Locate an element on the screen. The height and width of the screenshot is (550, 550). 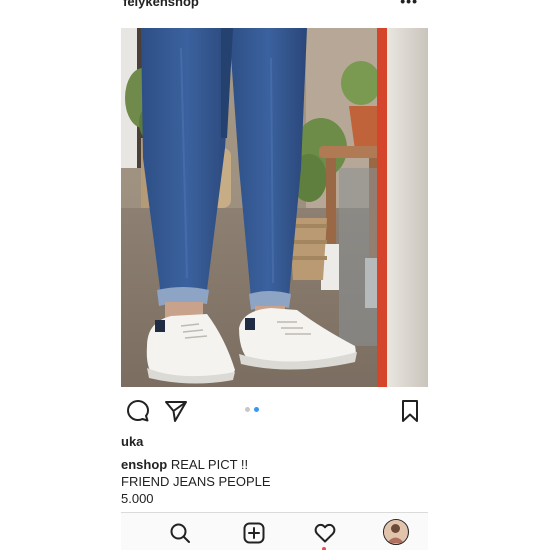
caption-line: 5.000 is located at coordinates (137, 498).